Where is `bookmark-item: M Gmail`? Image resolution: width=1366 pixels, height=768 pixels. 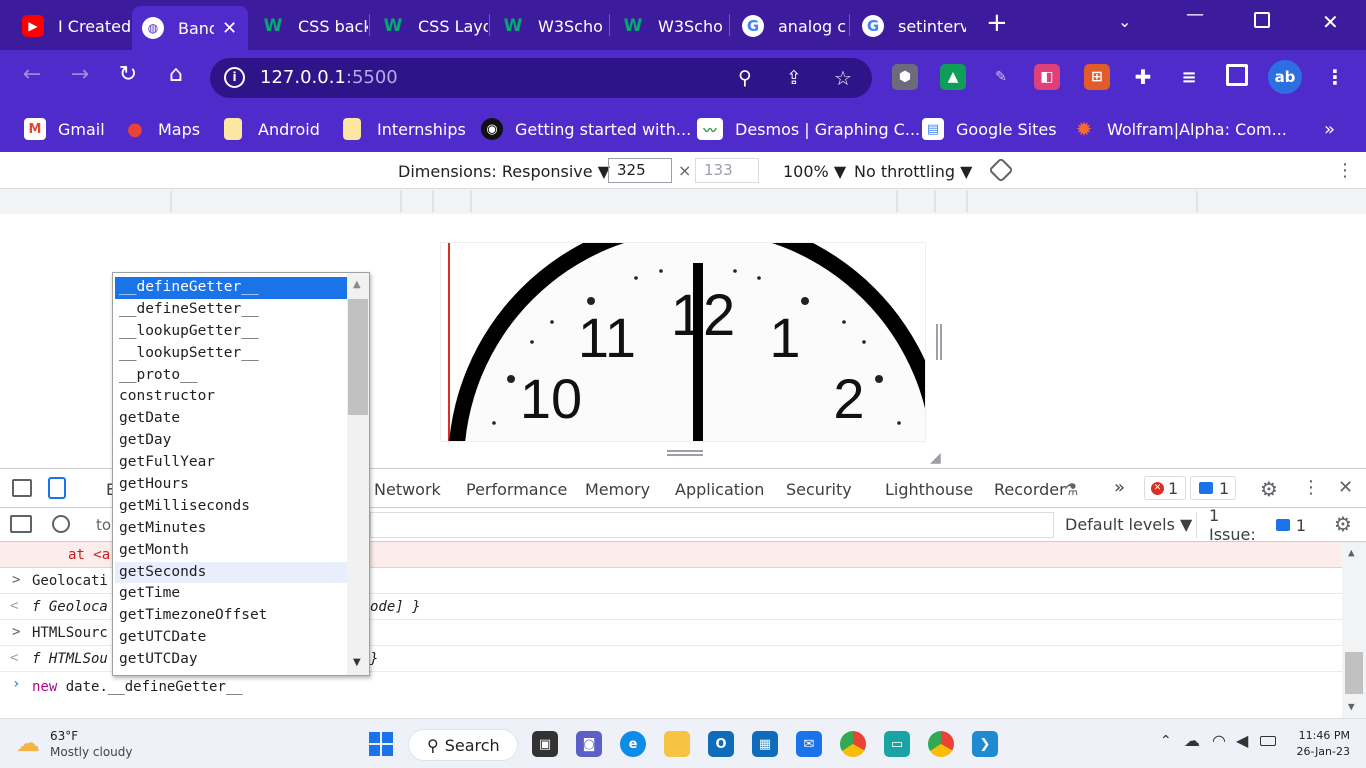 bookmark-item: M Gmail is located at coordinates (64, 129).